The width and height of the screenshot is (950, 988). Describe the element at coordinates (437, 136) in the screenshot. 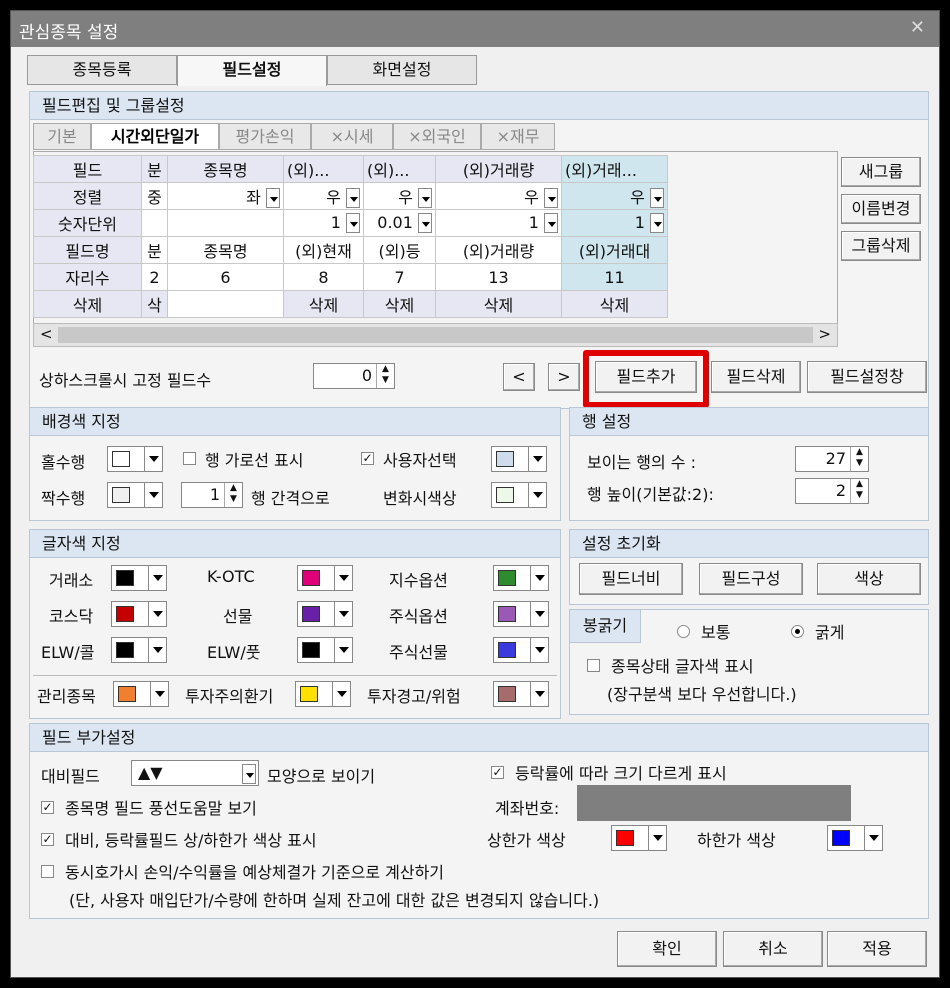

I see `subtab-foreign: ×외국인` at that location.